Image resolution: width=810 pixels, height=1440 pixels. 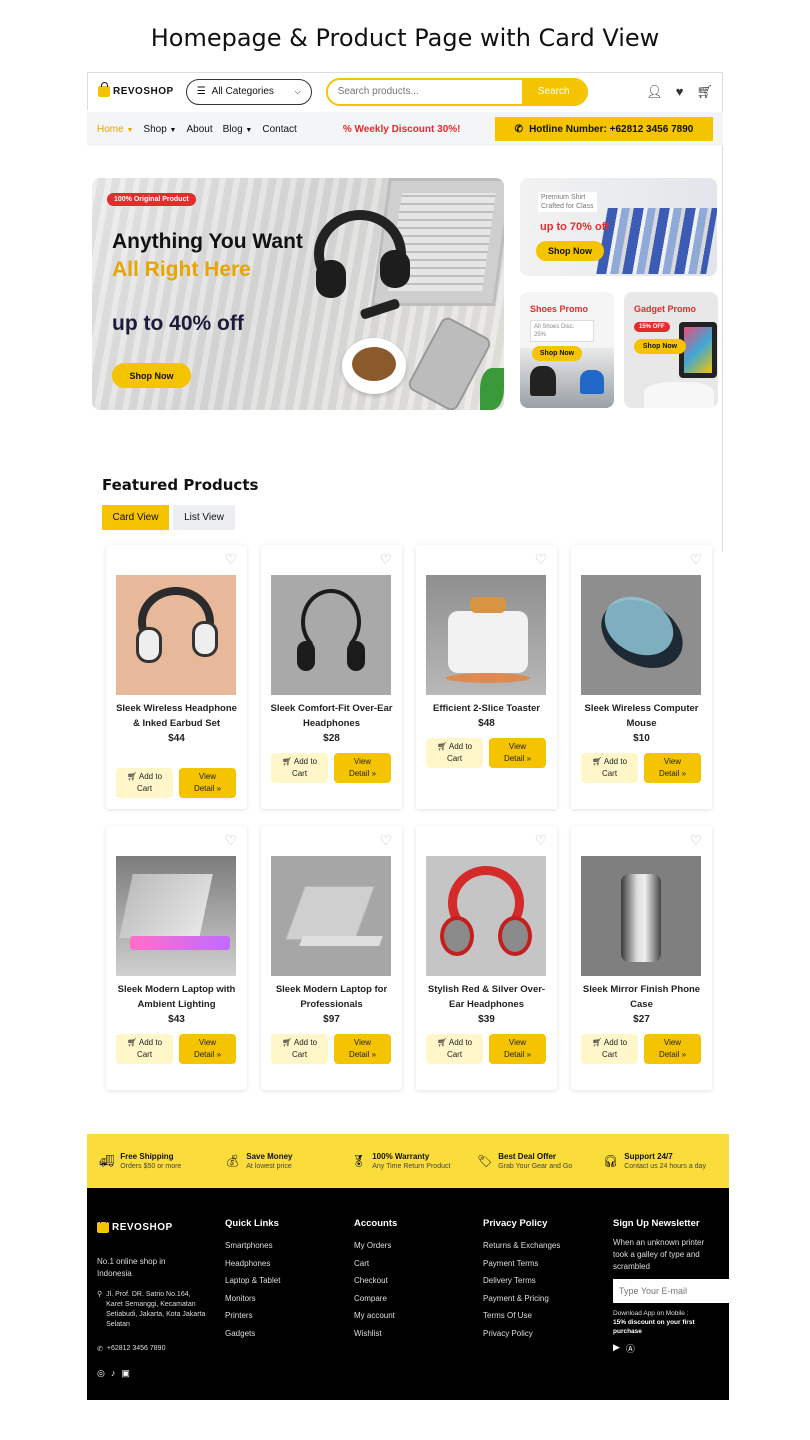 What do you see at coordinates (460, 746) in the screenshot?
I see `add-to-cart-label-1: Add to` at bounding box center [460, 746].